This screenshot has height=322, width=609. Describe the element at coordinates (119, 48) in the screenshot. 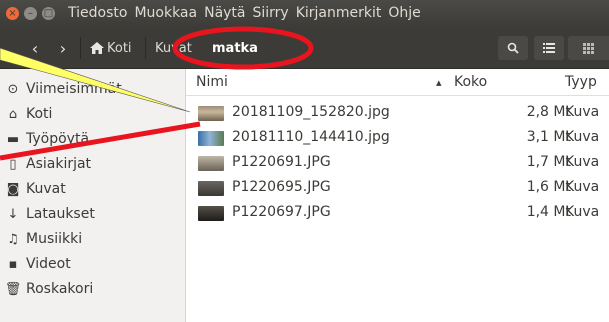

I see `breadcrumb-home-label: Koti` at that location.